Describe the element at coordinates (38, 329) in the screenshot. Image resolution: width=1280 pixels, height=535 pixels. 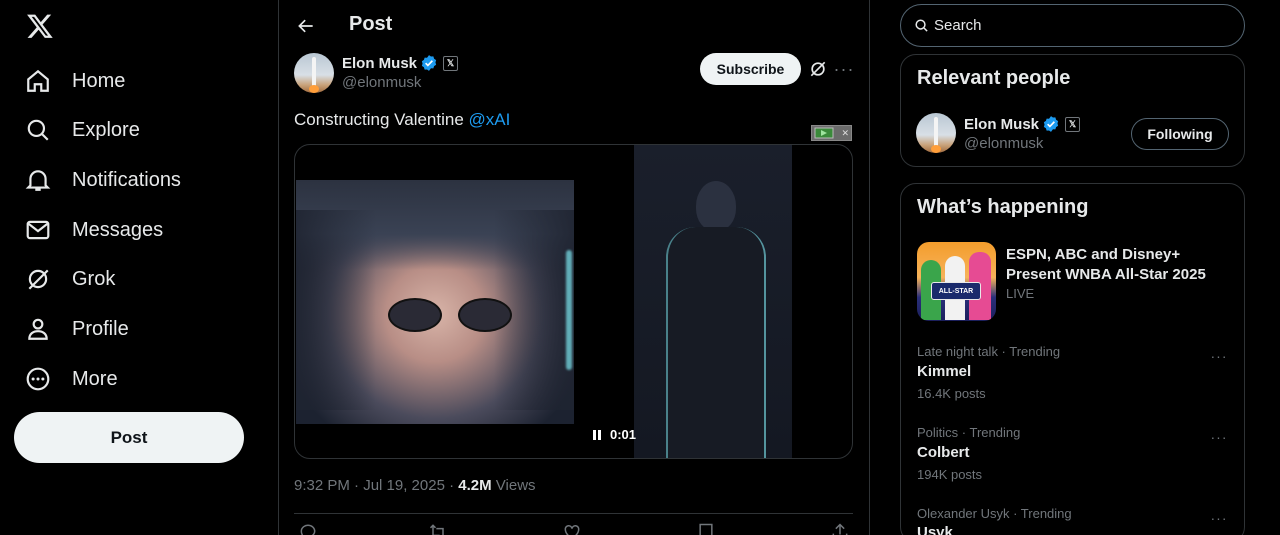
I see `person-icon` at that location.